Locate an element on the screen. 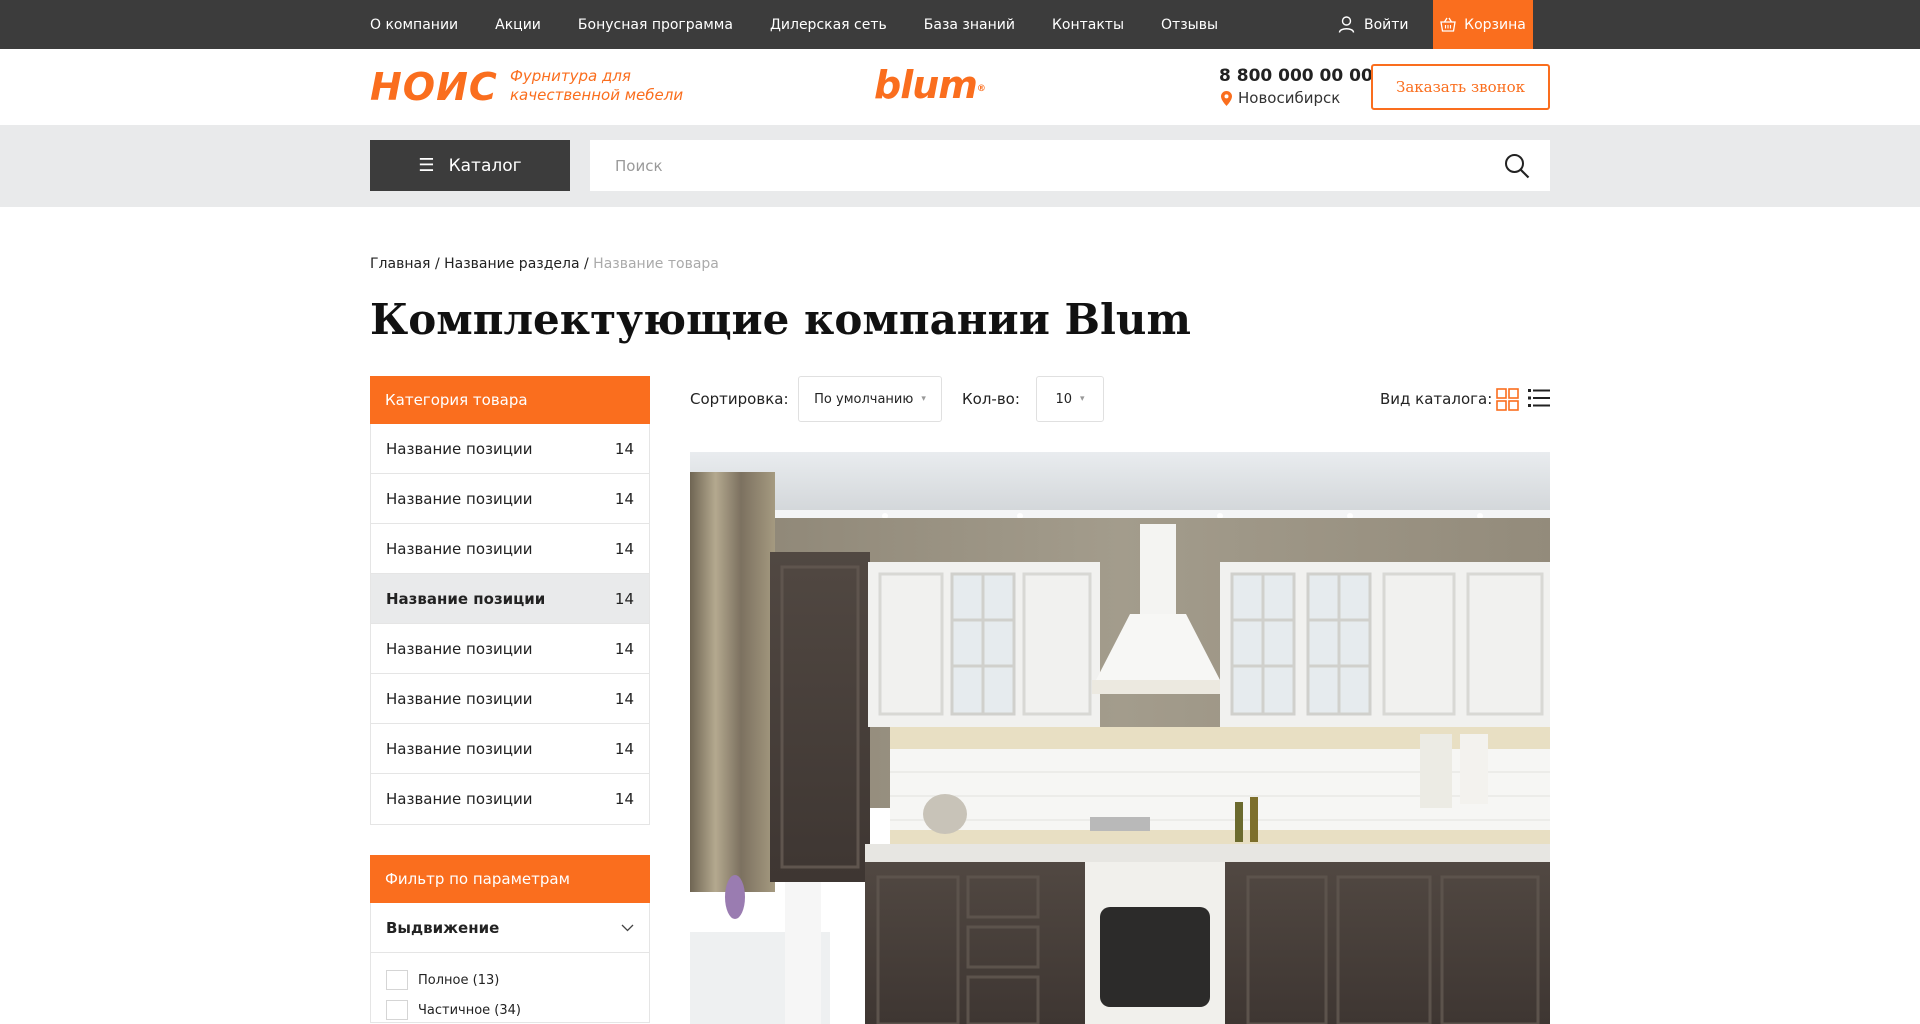 This screenshot has height=1024, width=1920. category-item-active: Название позиции 14 is located at coordinates (510, 599).